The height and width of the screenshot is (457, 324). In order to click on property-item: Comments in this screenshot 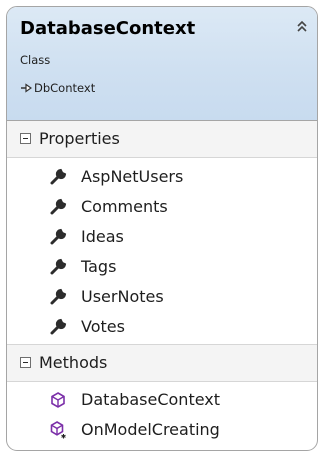, I will do `click(162, 207)`.